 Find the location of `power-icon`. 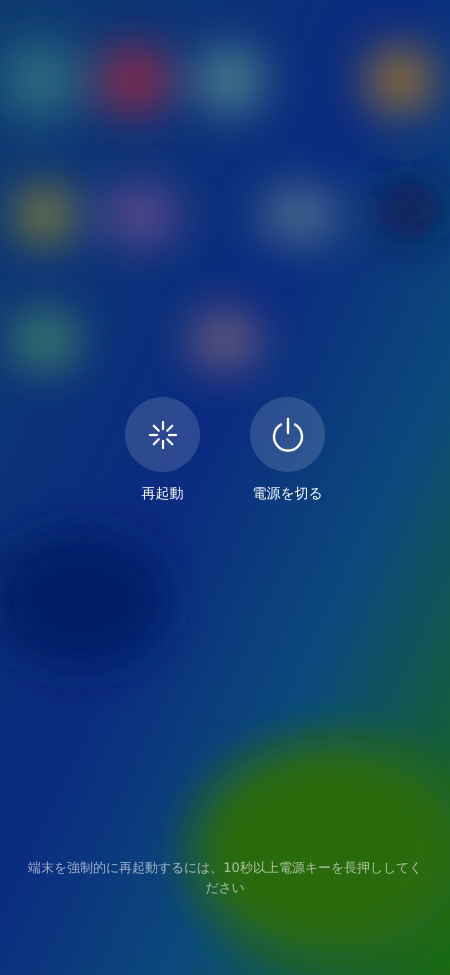

power-icon is located at coordinates (287, 434).